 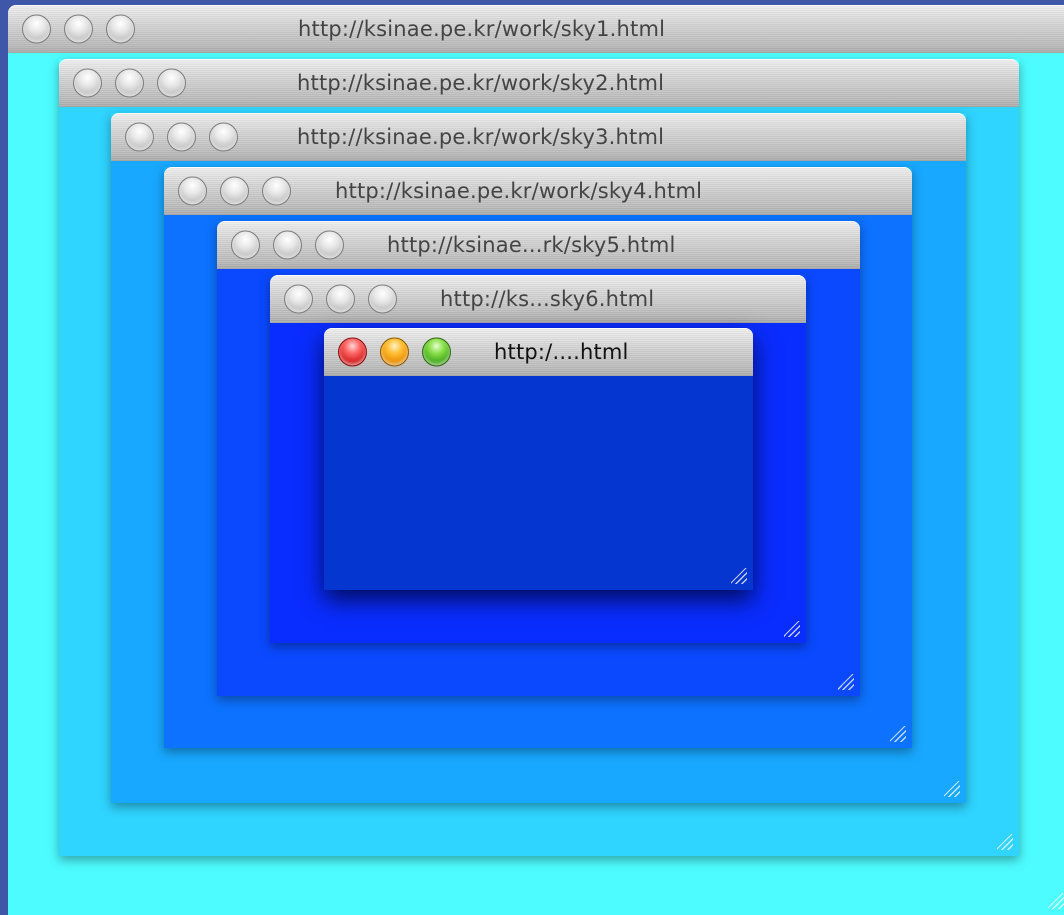 I want to click on window-title: http://ksinae...rk/sky5.html, so click(x=531, y=245).